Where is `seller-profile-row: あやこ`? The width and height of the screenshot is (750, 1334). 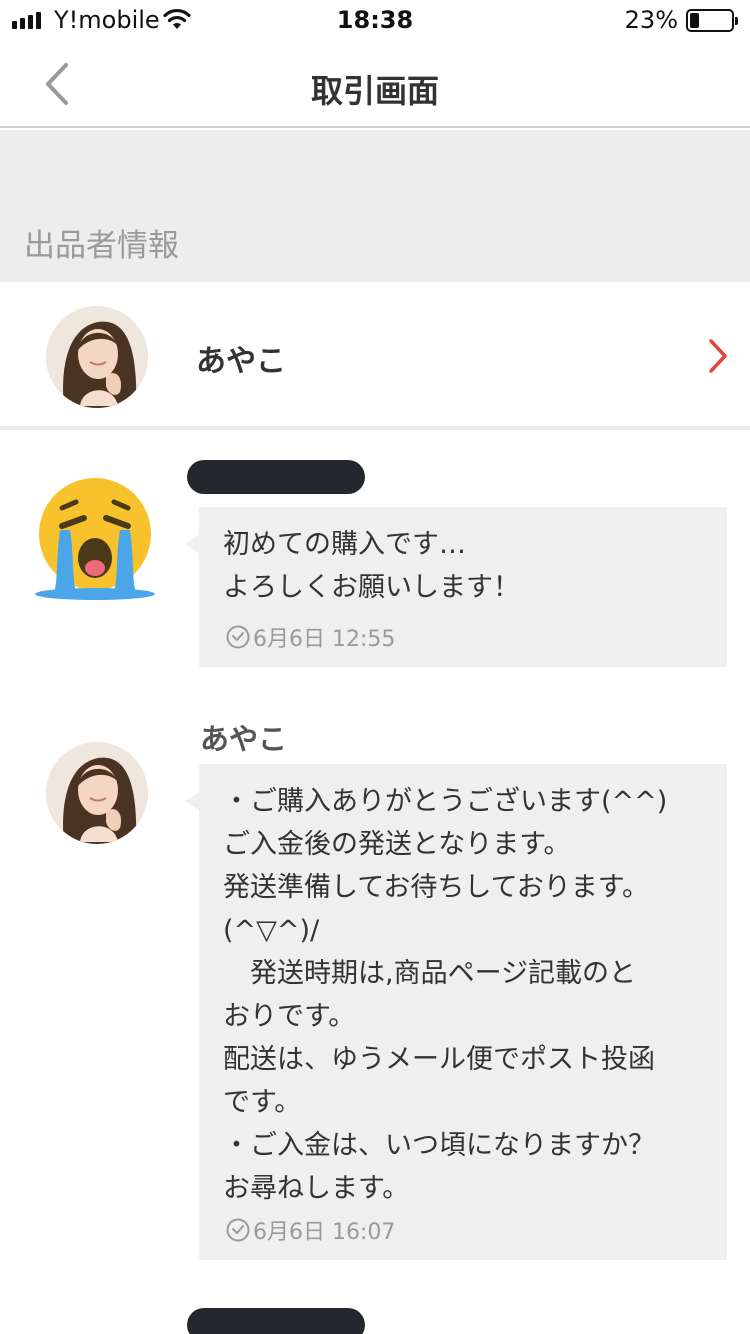
seller-profile-row: あやこ is located at coordinates (375, 356).